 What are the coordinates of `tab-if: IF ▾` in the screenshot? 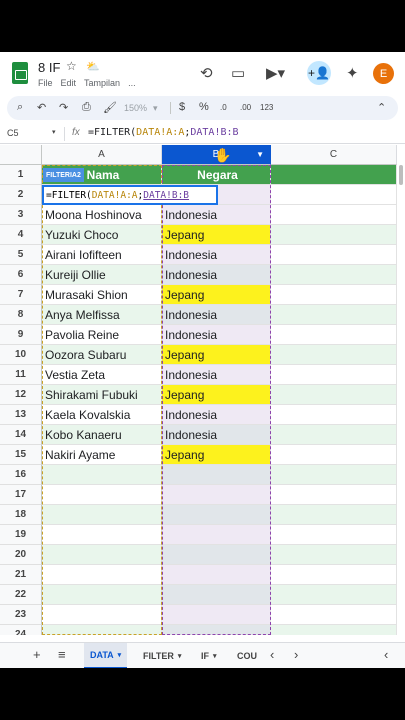 It's located at (209, 655).